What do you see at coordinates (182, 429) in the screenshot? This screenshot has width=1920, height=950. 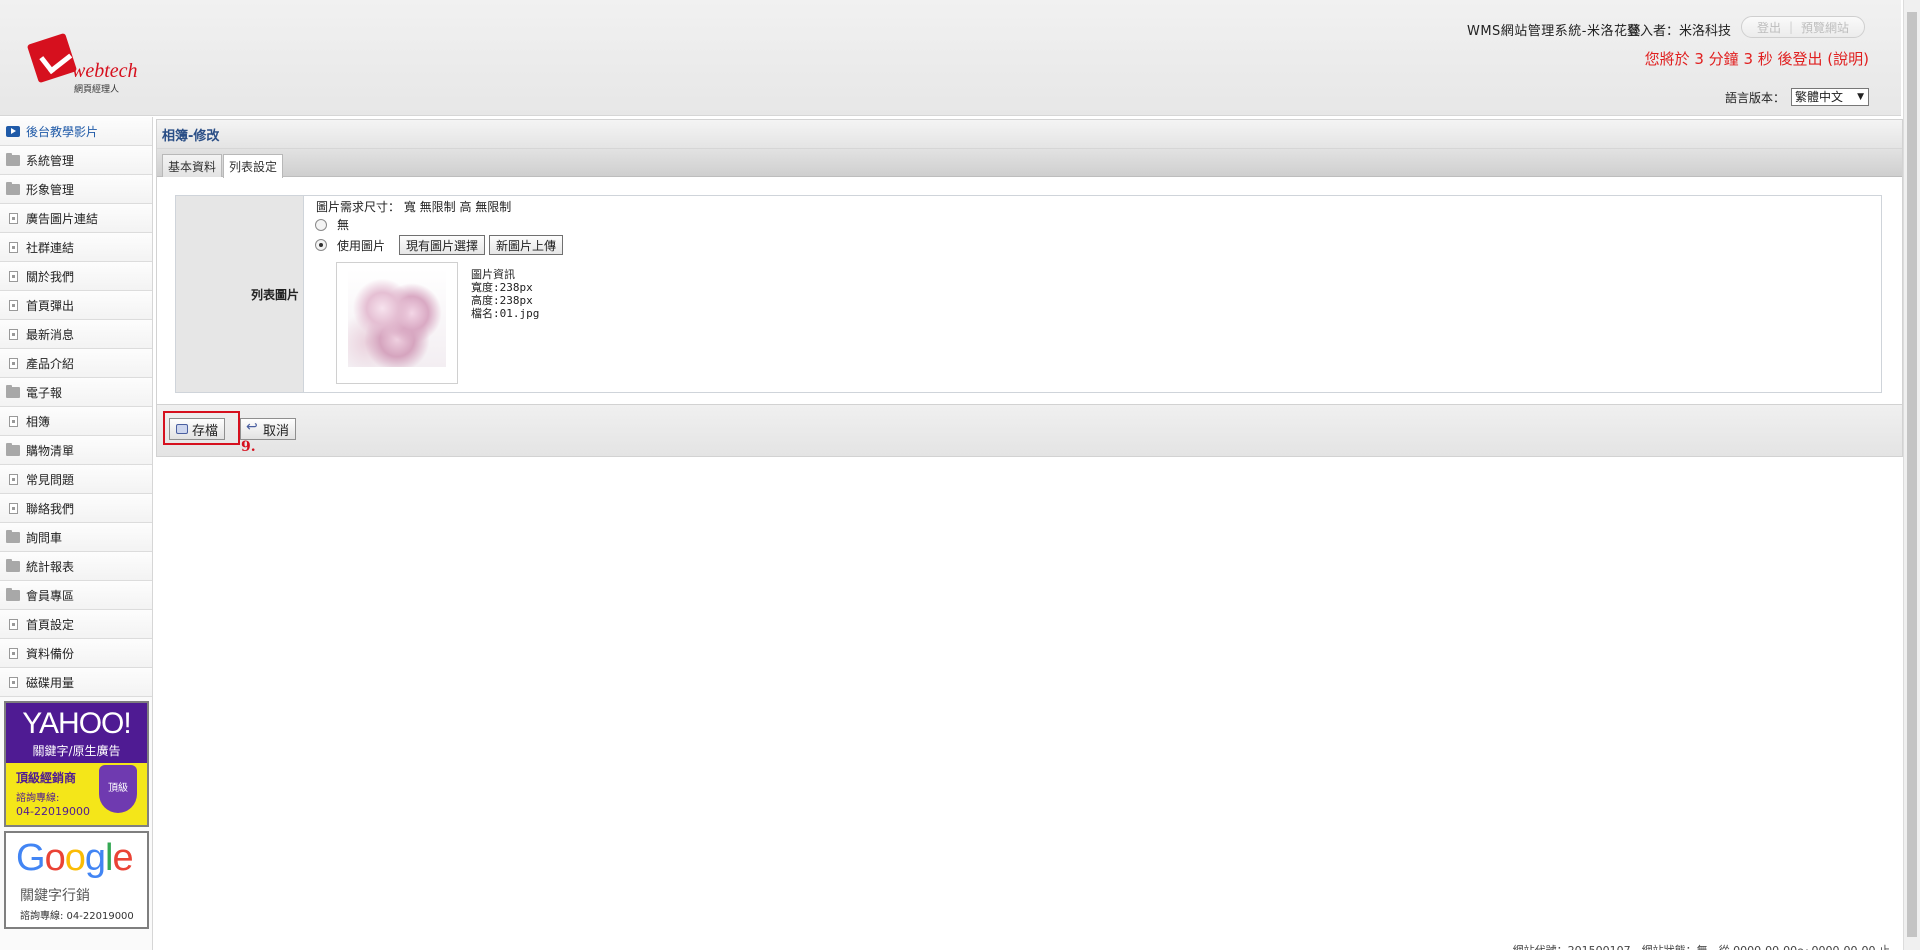 I see `save-icon` at bounding box center [182, 429].